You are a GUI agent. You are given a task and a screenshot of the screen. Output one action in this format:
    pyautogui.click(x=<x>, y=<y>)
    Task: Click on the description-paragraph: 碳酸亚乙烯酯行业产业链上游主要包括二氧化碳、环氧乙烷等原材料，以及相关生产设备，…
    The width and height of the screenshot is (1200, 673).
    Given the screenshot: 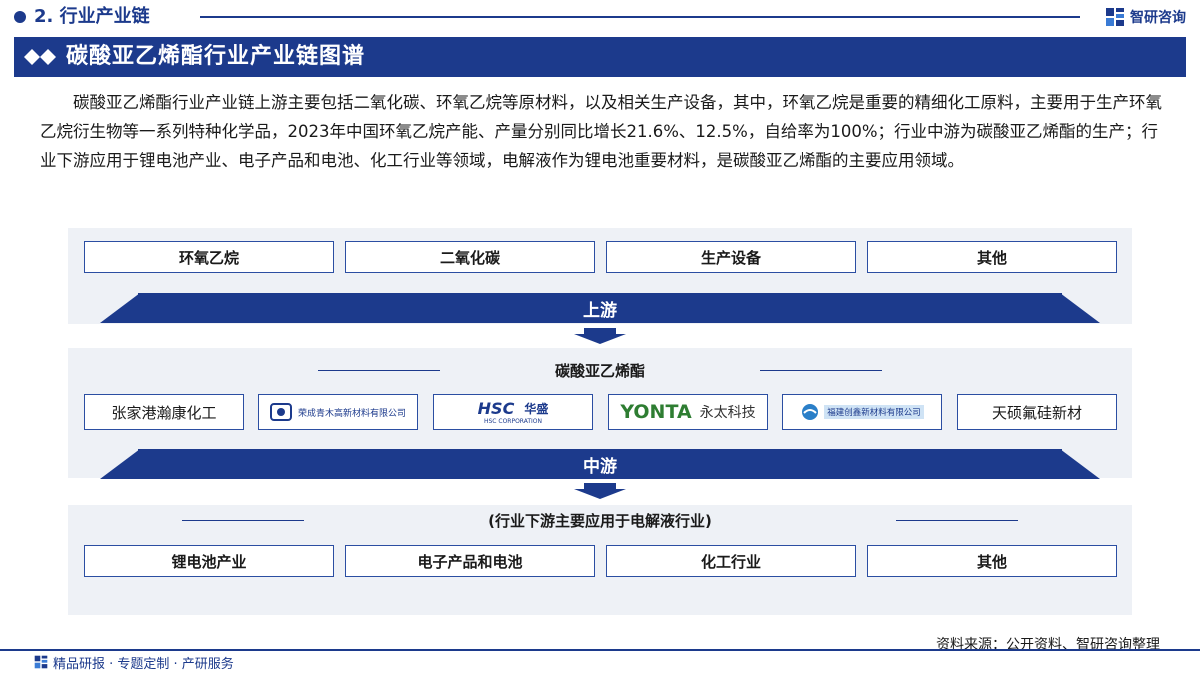 What is the action you would take?
    pyautogui.click(x=601, y=131)
    